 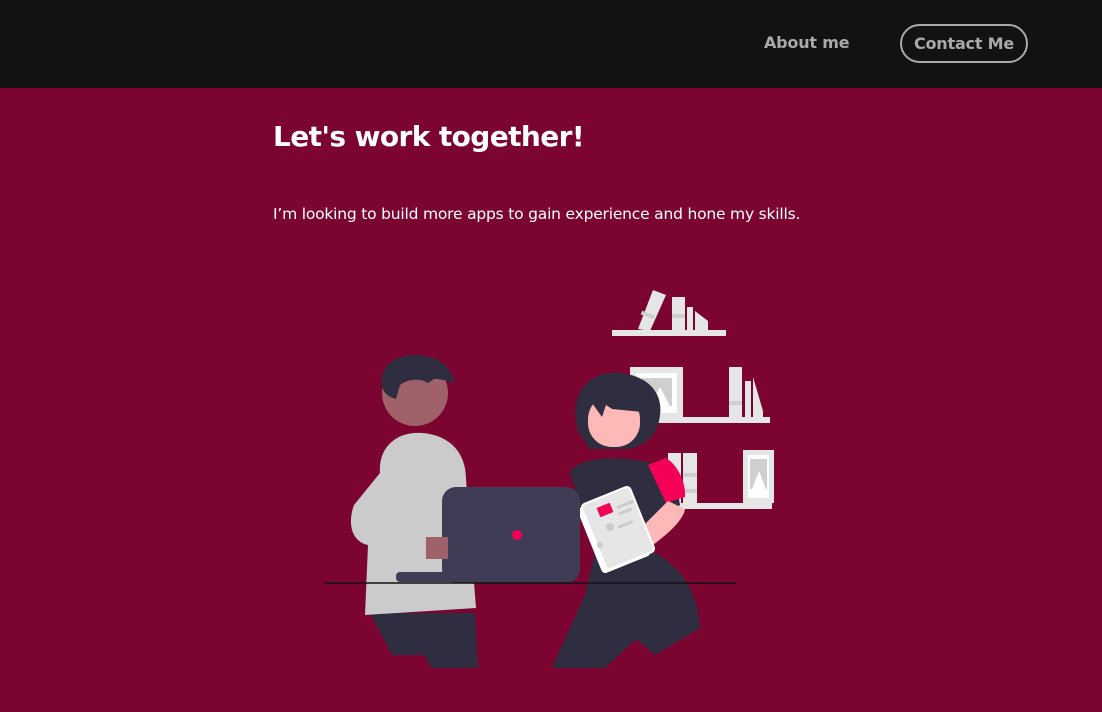 I want to click on about-me-link: About me, so click(x=807, y=42).